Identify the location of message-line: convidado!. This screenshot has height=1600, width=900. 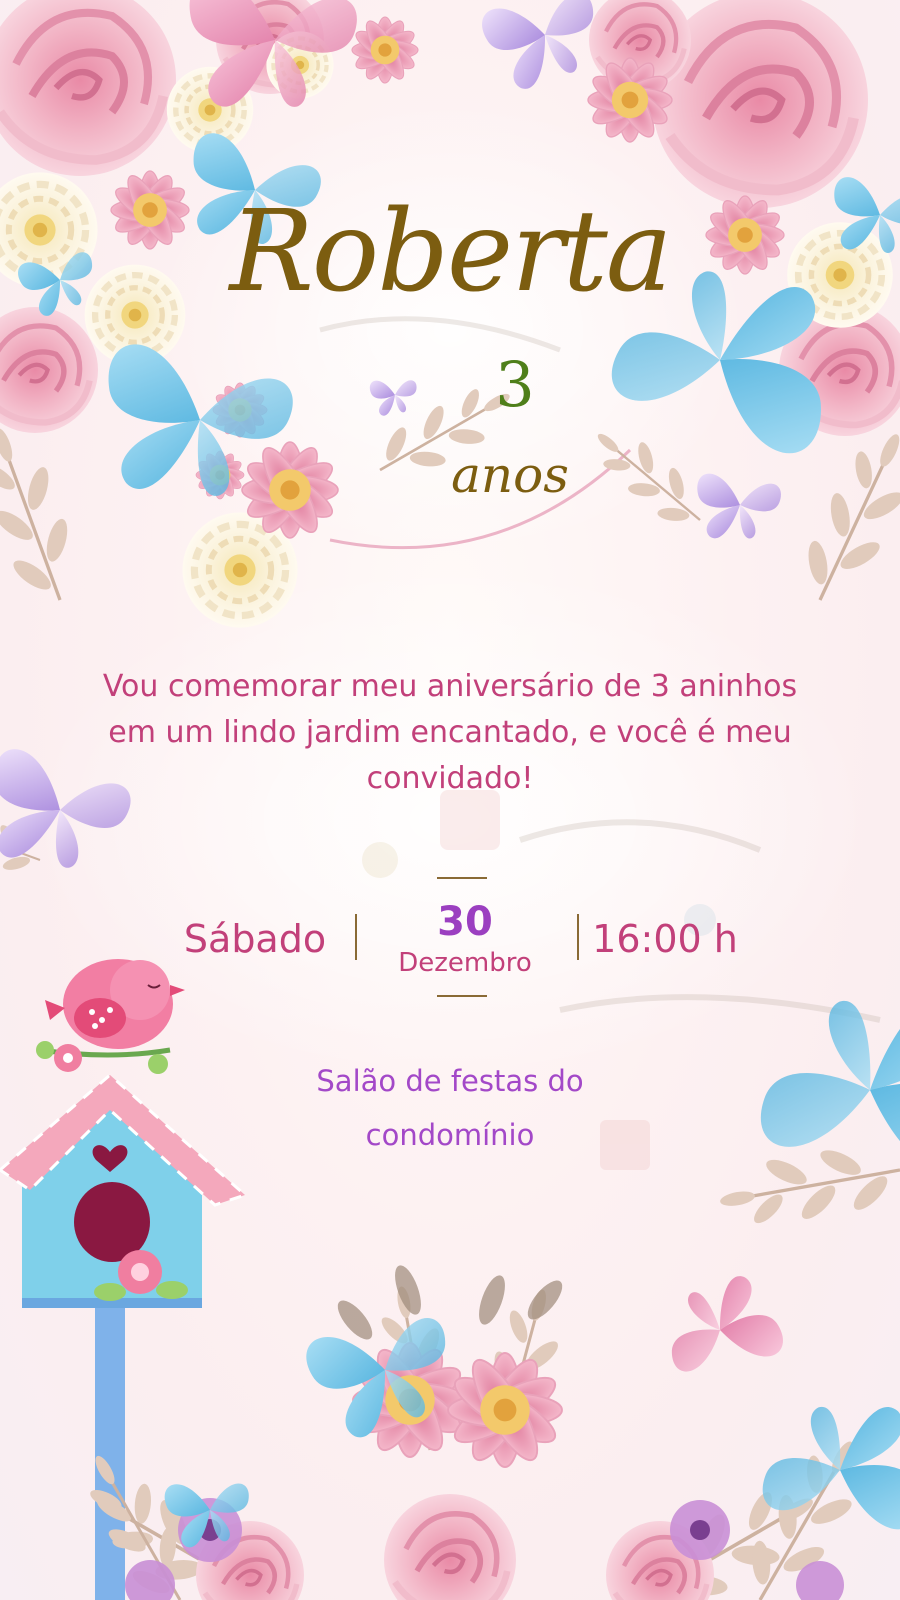
(450, 778).